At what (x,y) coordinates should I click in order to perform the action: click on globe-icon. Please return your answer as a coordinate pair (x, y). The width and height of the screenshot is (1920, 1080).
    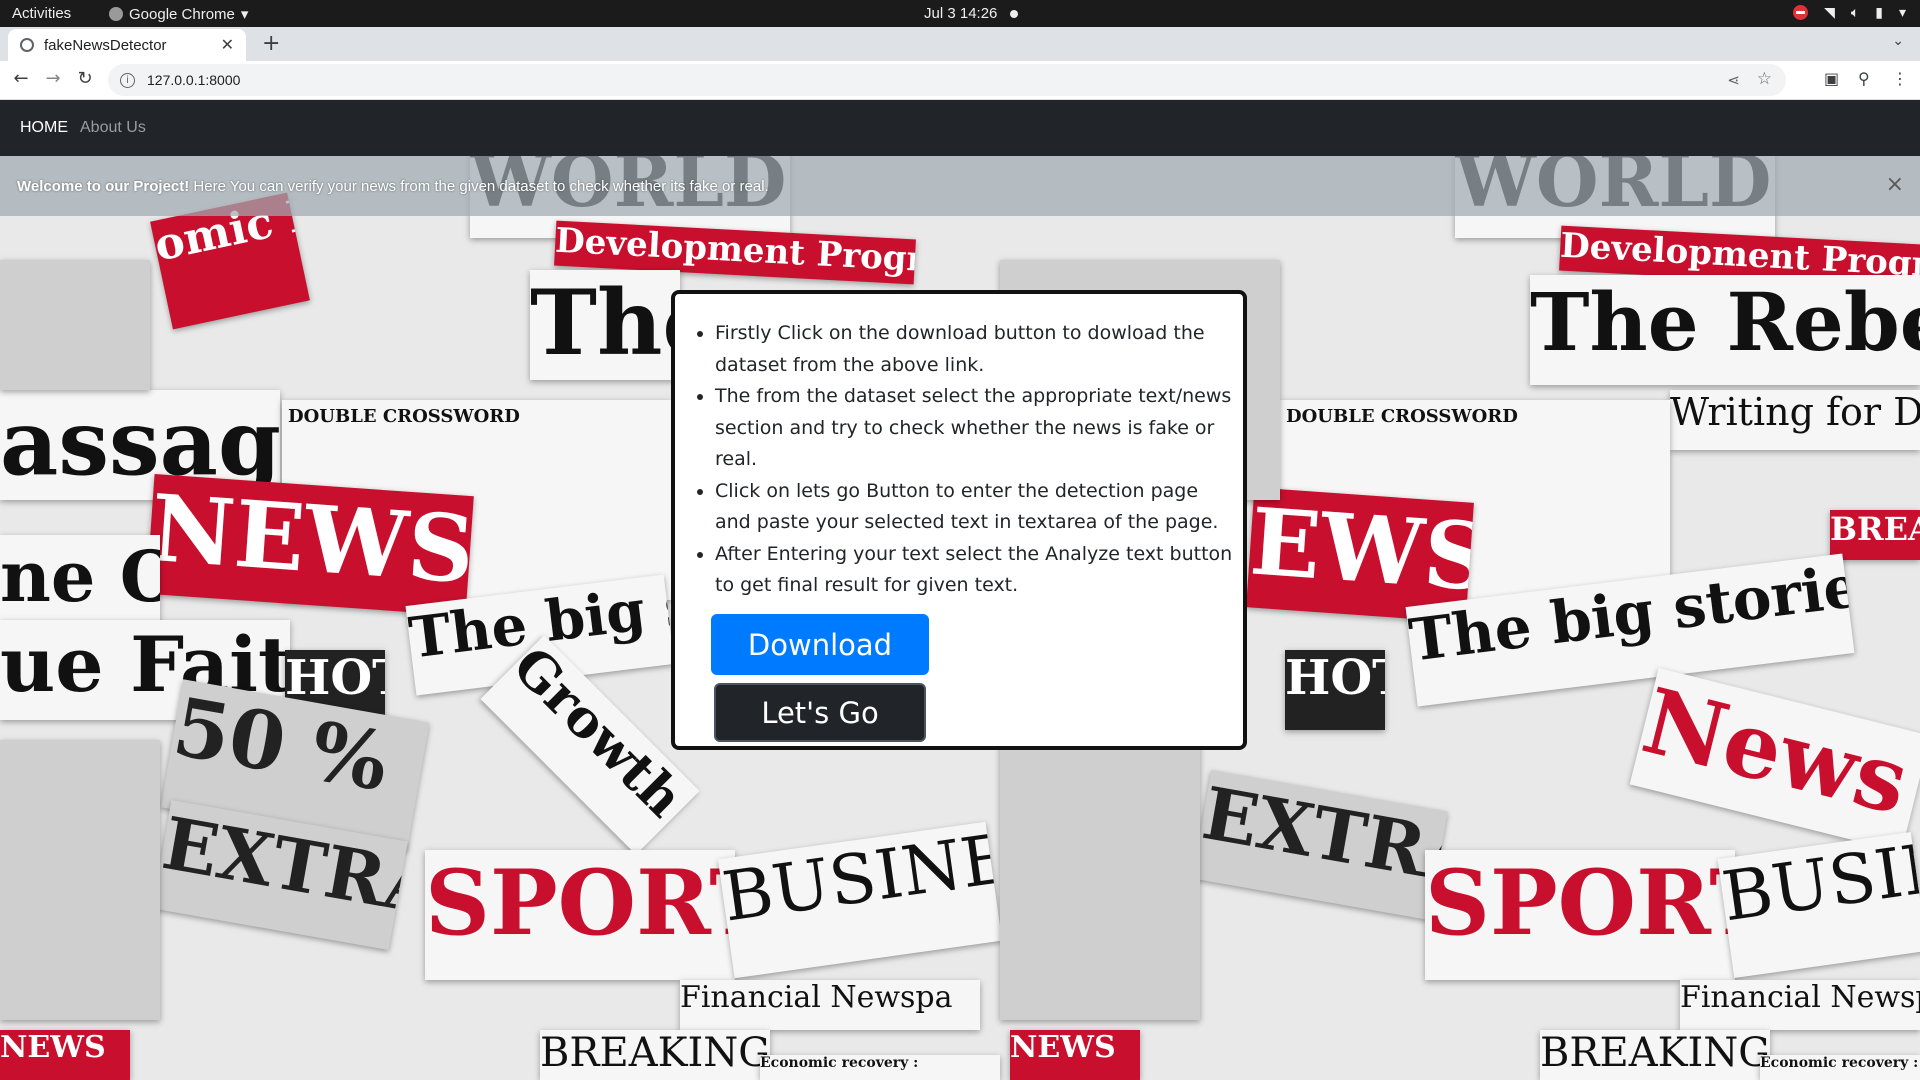
    Looking at the image, I should click on (27, 45).